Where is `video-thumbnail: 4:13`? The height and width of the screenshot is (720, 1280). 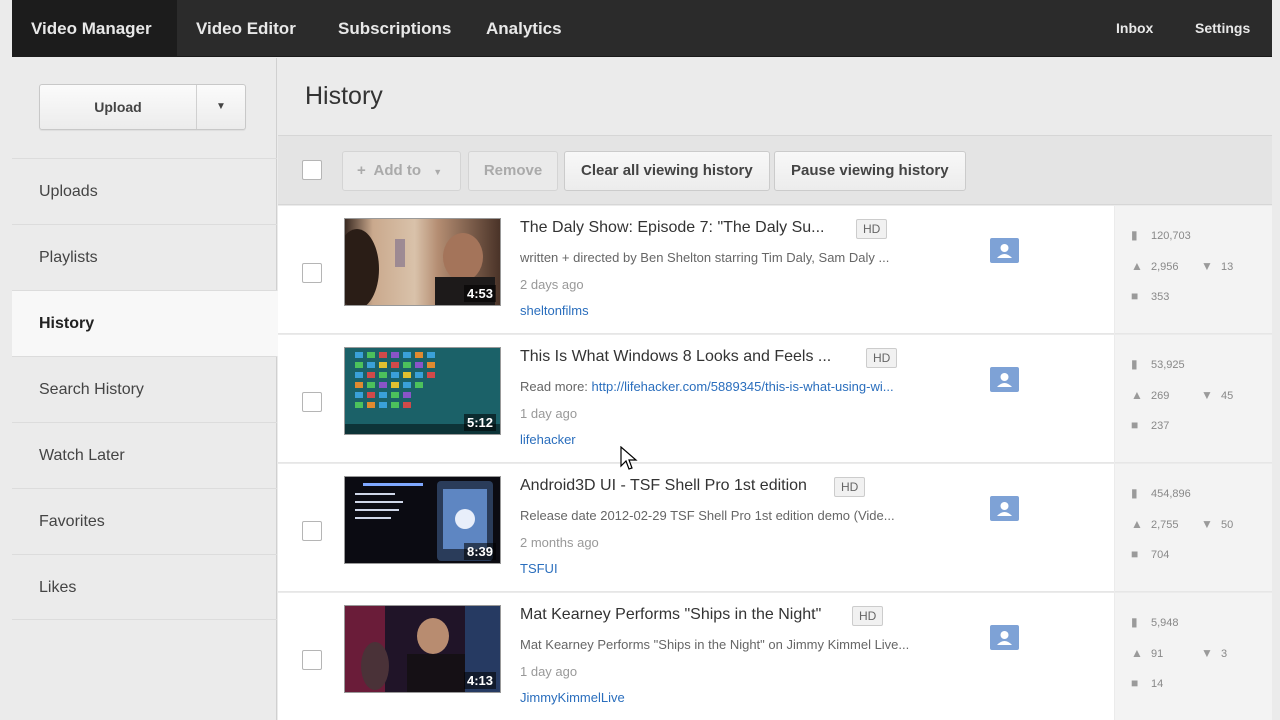 video-thumbnail: 4:13 is located at coordinates (422, 649).